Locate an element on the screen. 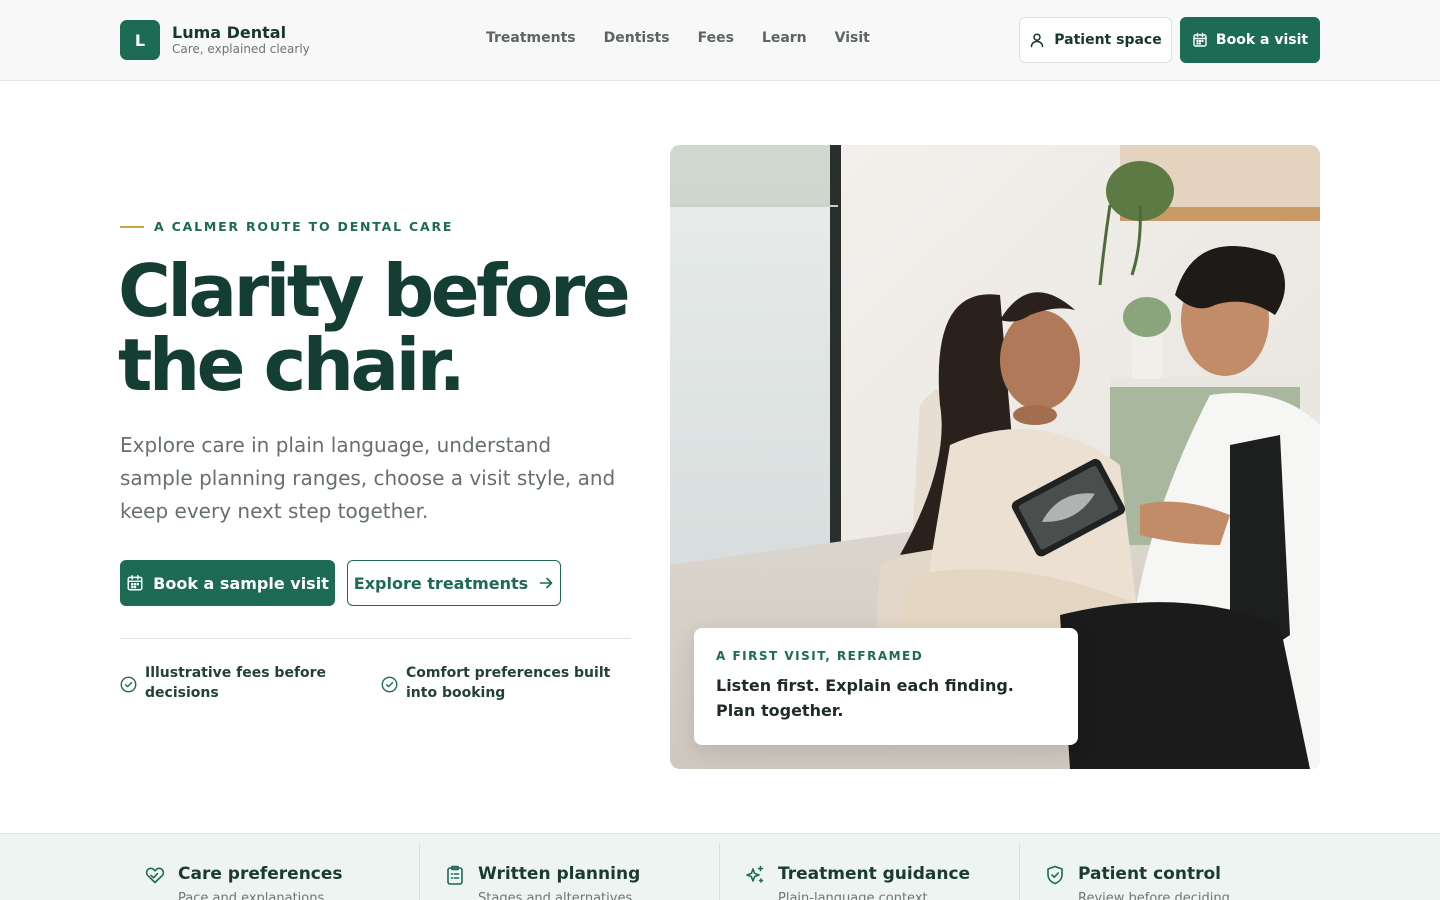  book-visit-label: Book a visit is located at coordinates (1262, 40).